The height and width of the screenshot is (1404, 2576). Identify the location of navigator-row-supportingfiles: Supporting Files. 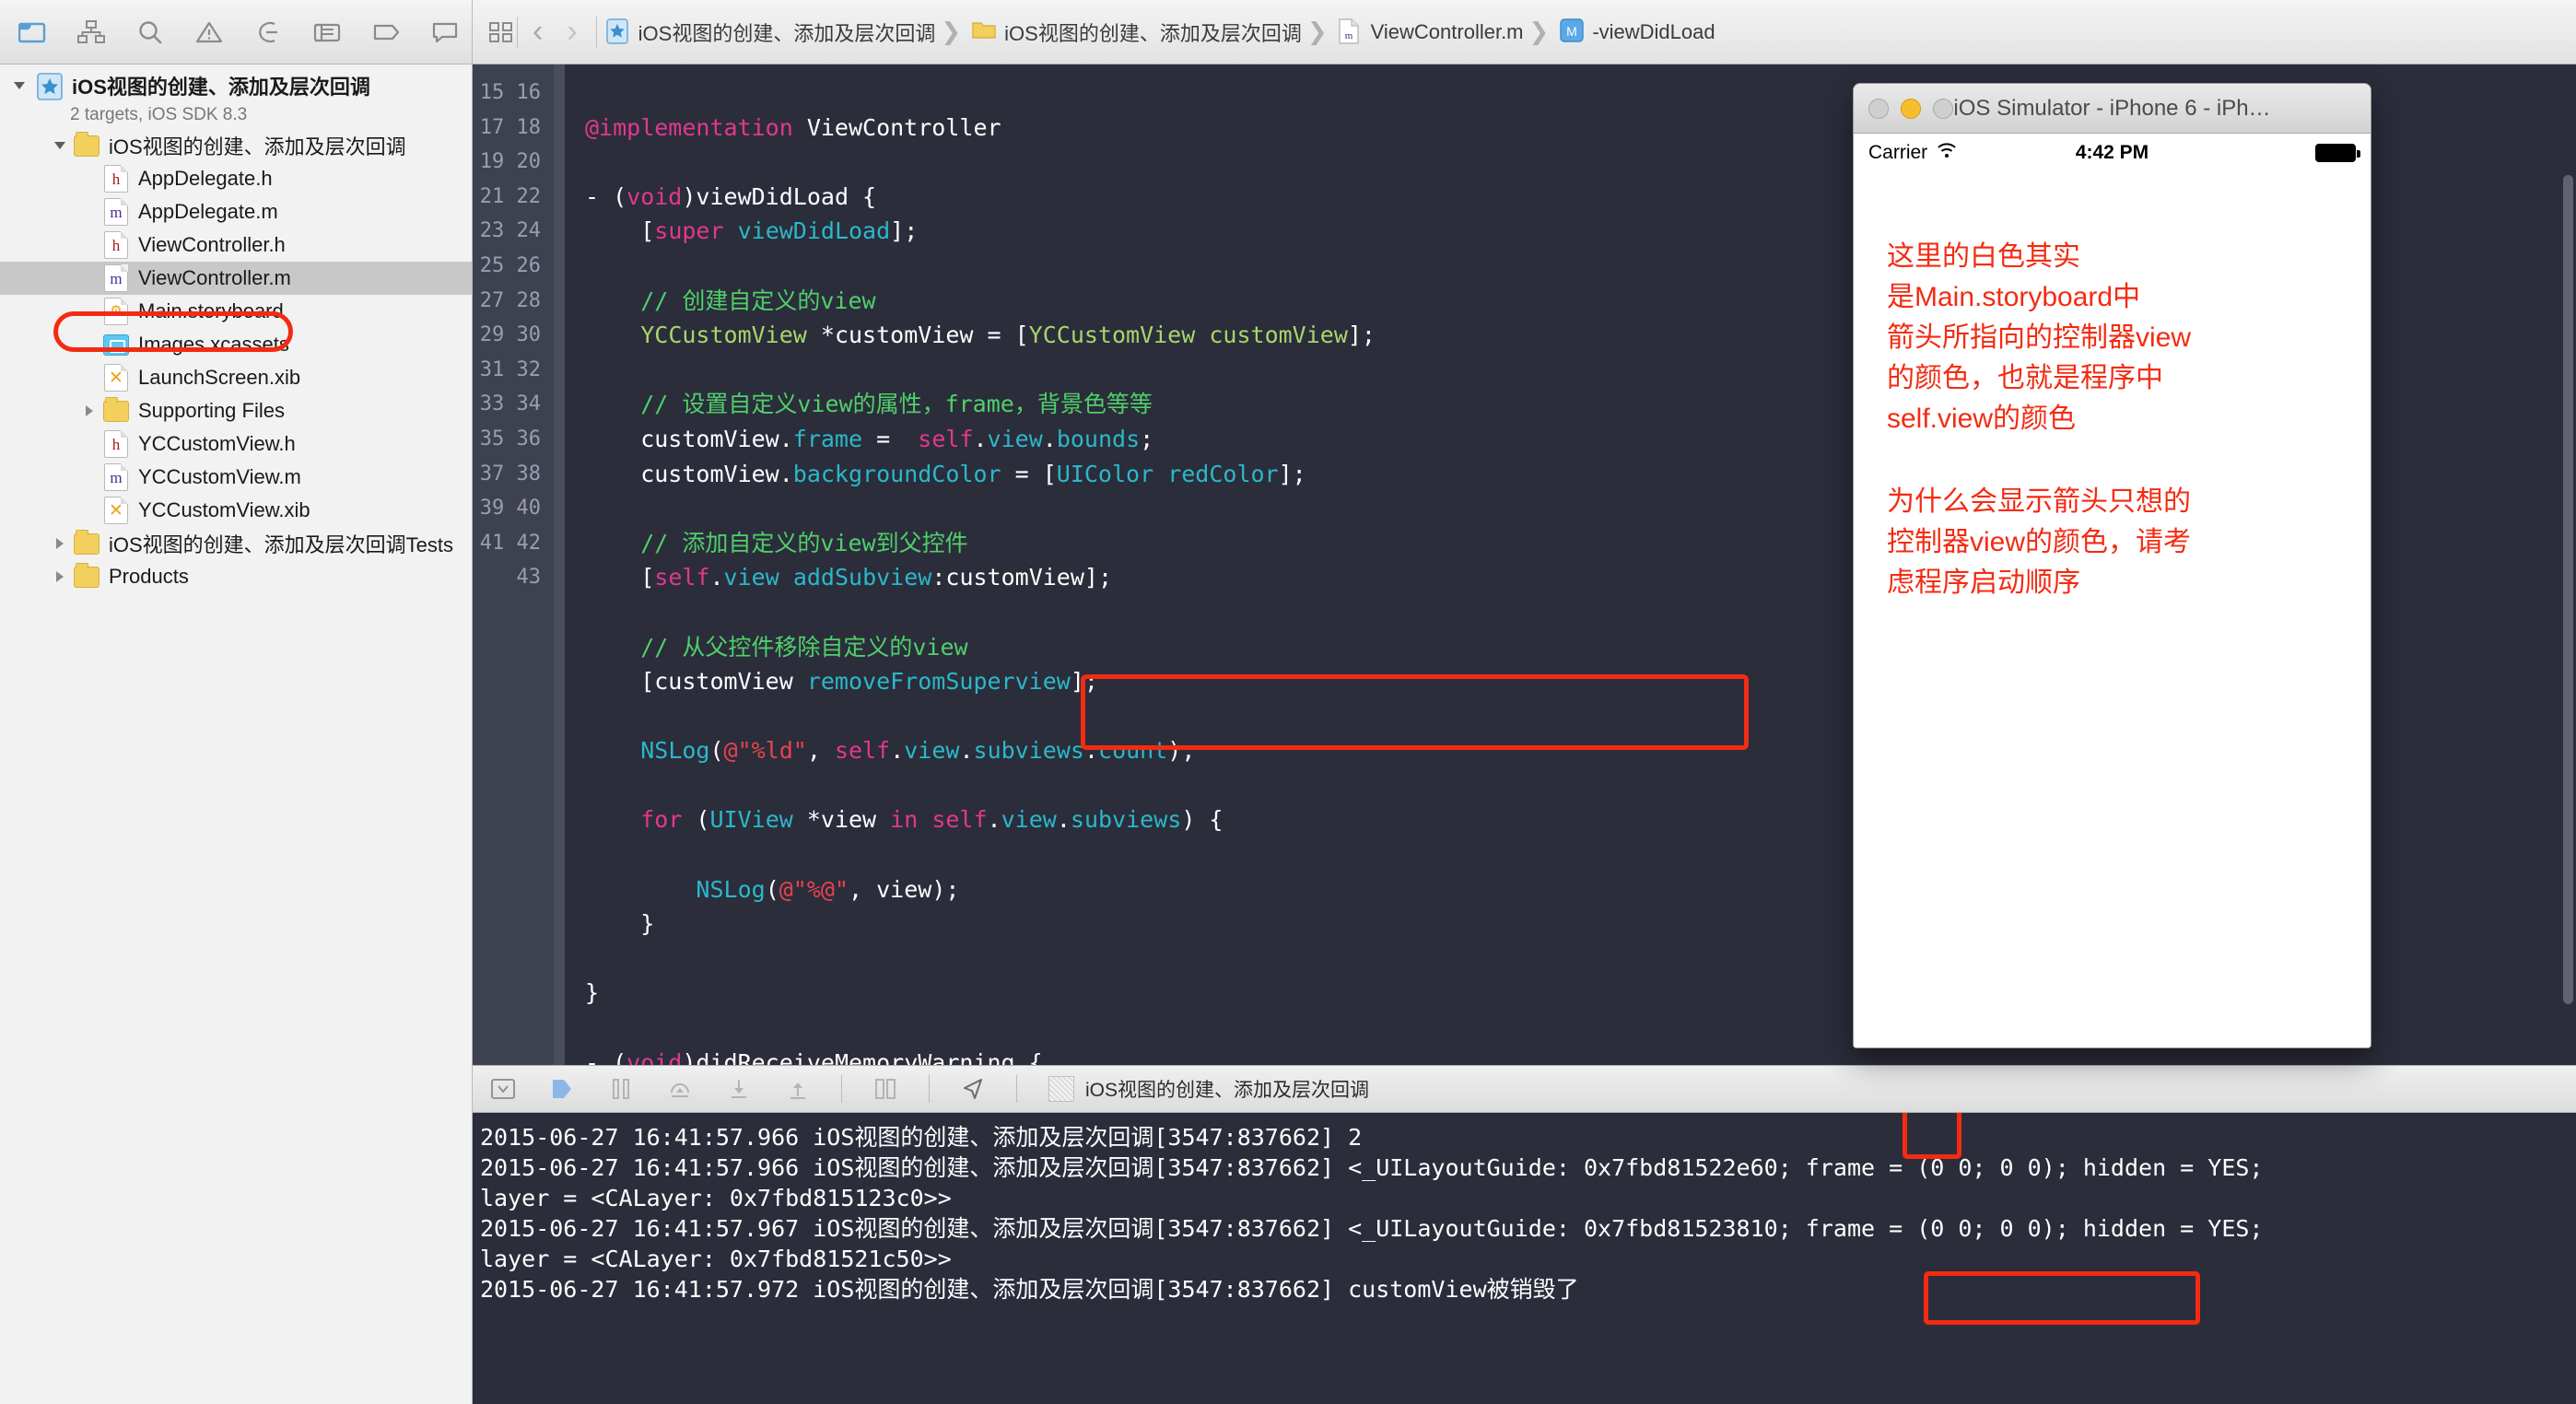
(236, 410).